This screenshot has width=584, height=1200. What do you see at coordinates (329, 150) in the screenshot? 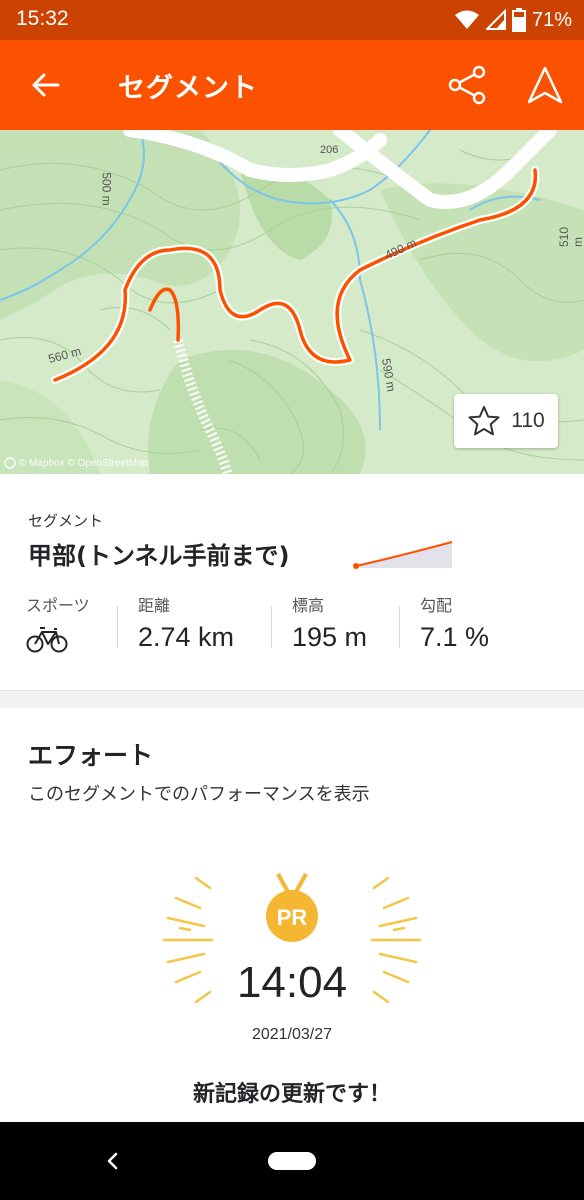
I see `map-label-206: 206` at bounding box center [329, 150].